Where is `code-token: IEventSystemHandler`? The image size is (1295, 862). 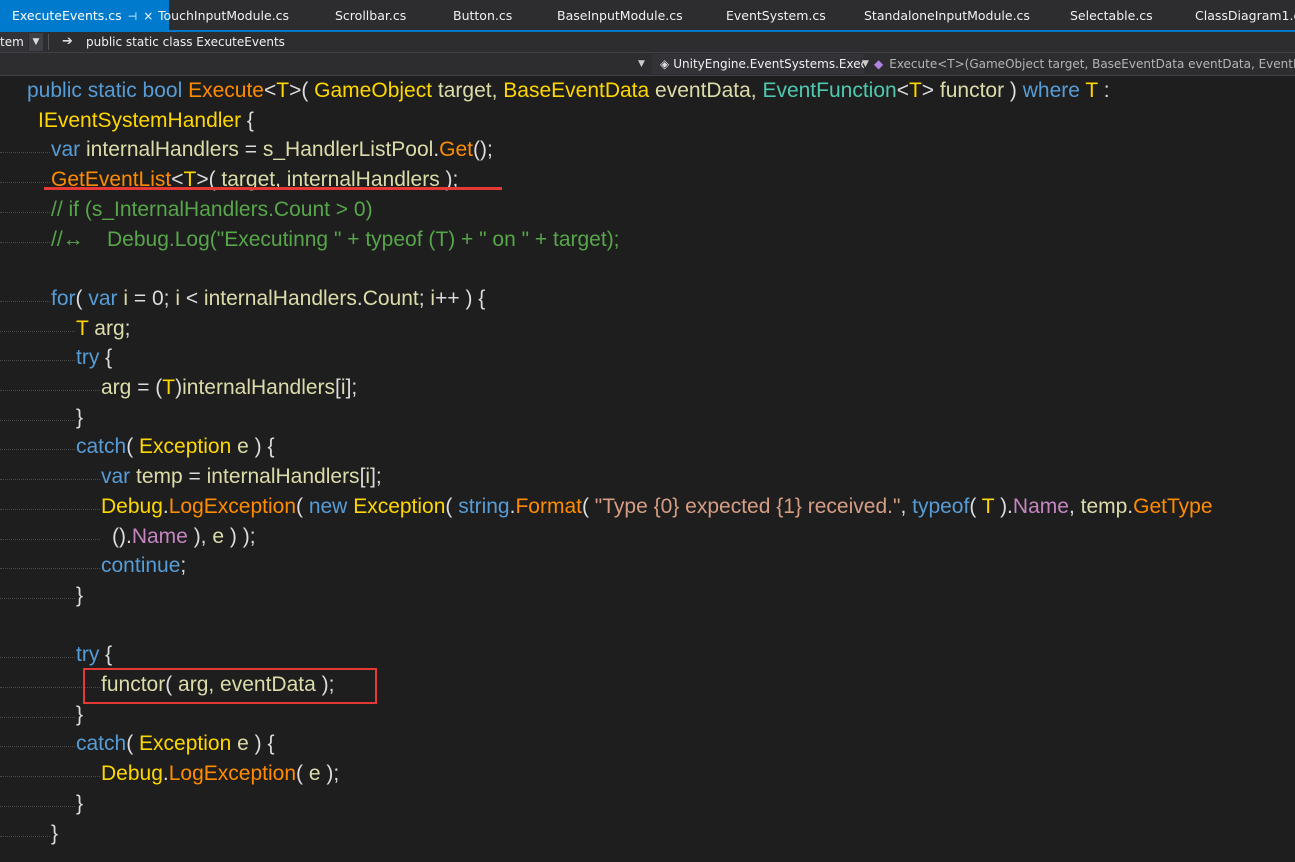
code-token: IEventSystemHandler is located at coordinates (140, 120).